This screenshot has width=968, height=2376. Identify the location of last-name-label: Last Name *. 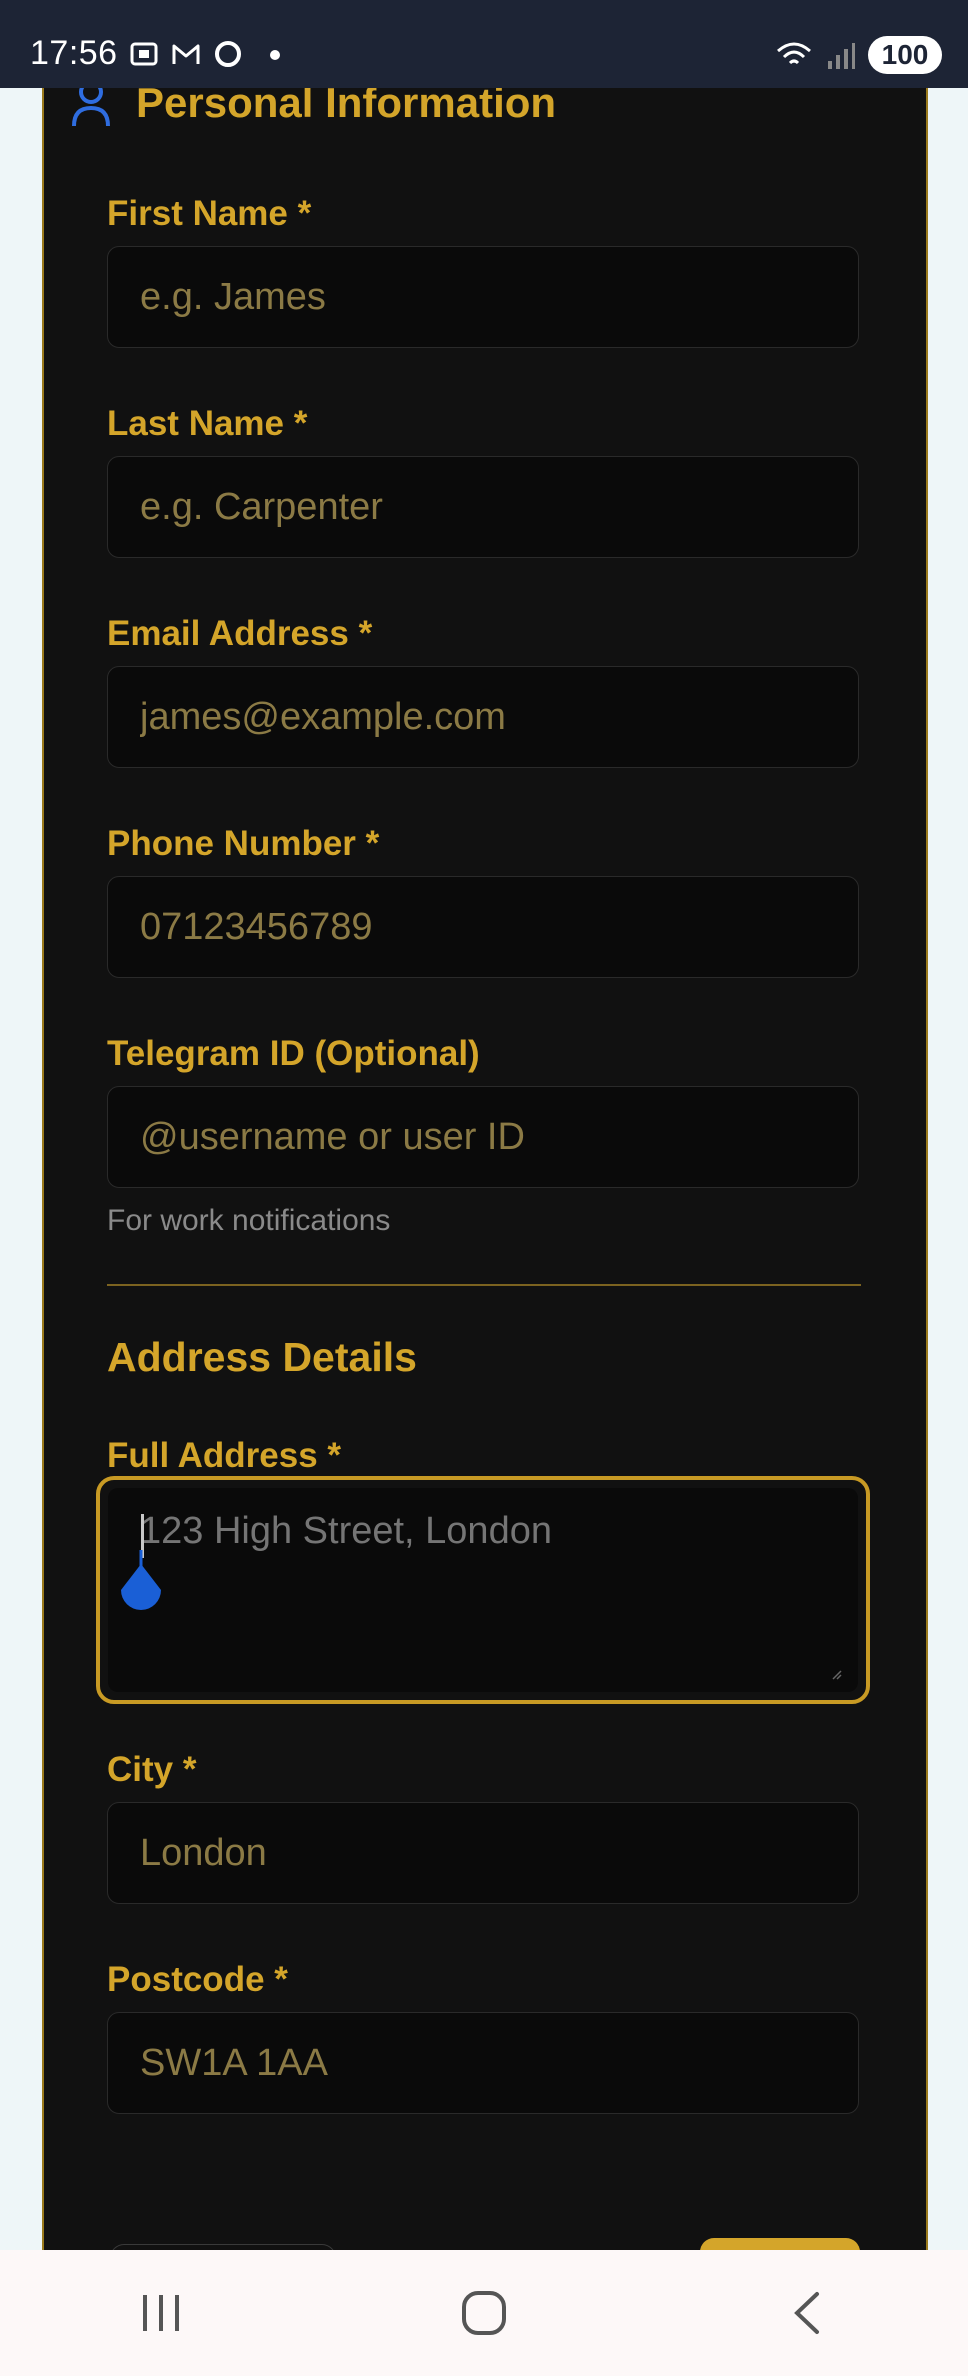
(207, 423).